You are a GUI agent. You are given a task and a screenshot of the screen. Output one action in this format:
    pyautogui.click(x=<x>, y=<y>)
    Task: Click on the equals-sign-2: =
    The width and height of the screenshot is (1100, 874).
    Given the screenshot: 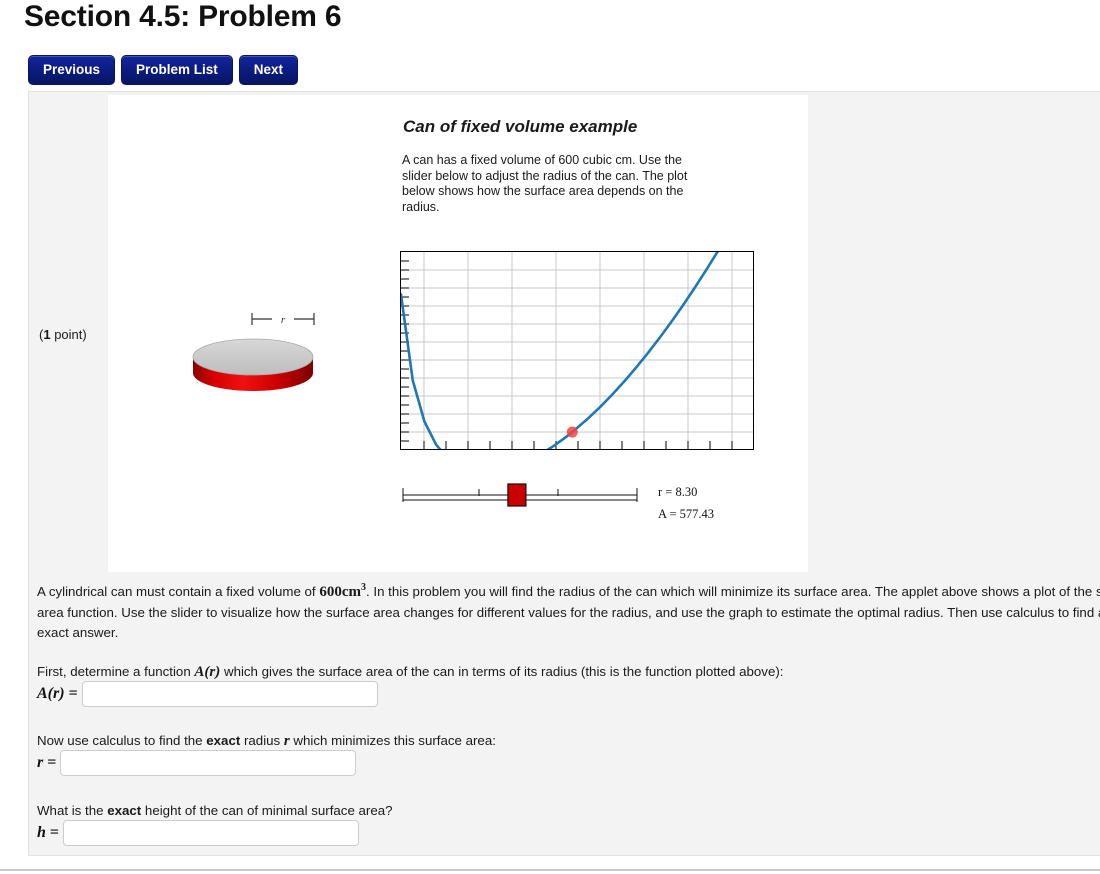 What is the action you would take?
    pyautogui.click(x=52, y=762)
    